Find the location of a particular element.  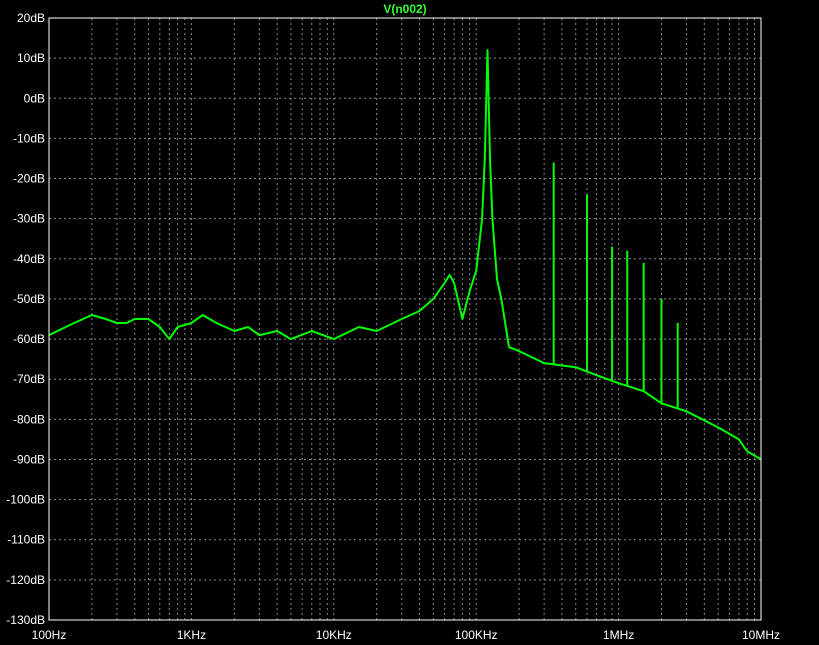

y-tick-label: -100dB is located at coordinates (25, 500).